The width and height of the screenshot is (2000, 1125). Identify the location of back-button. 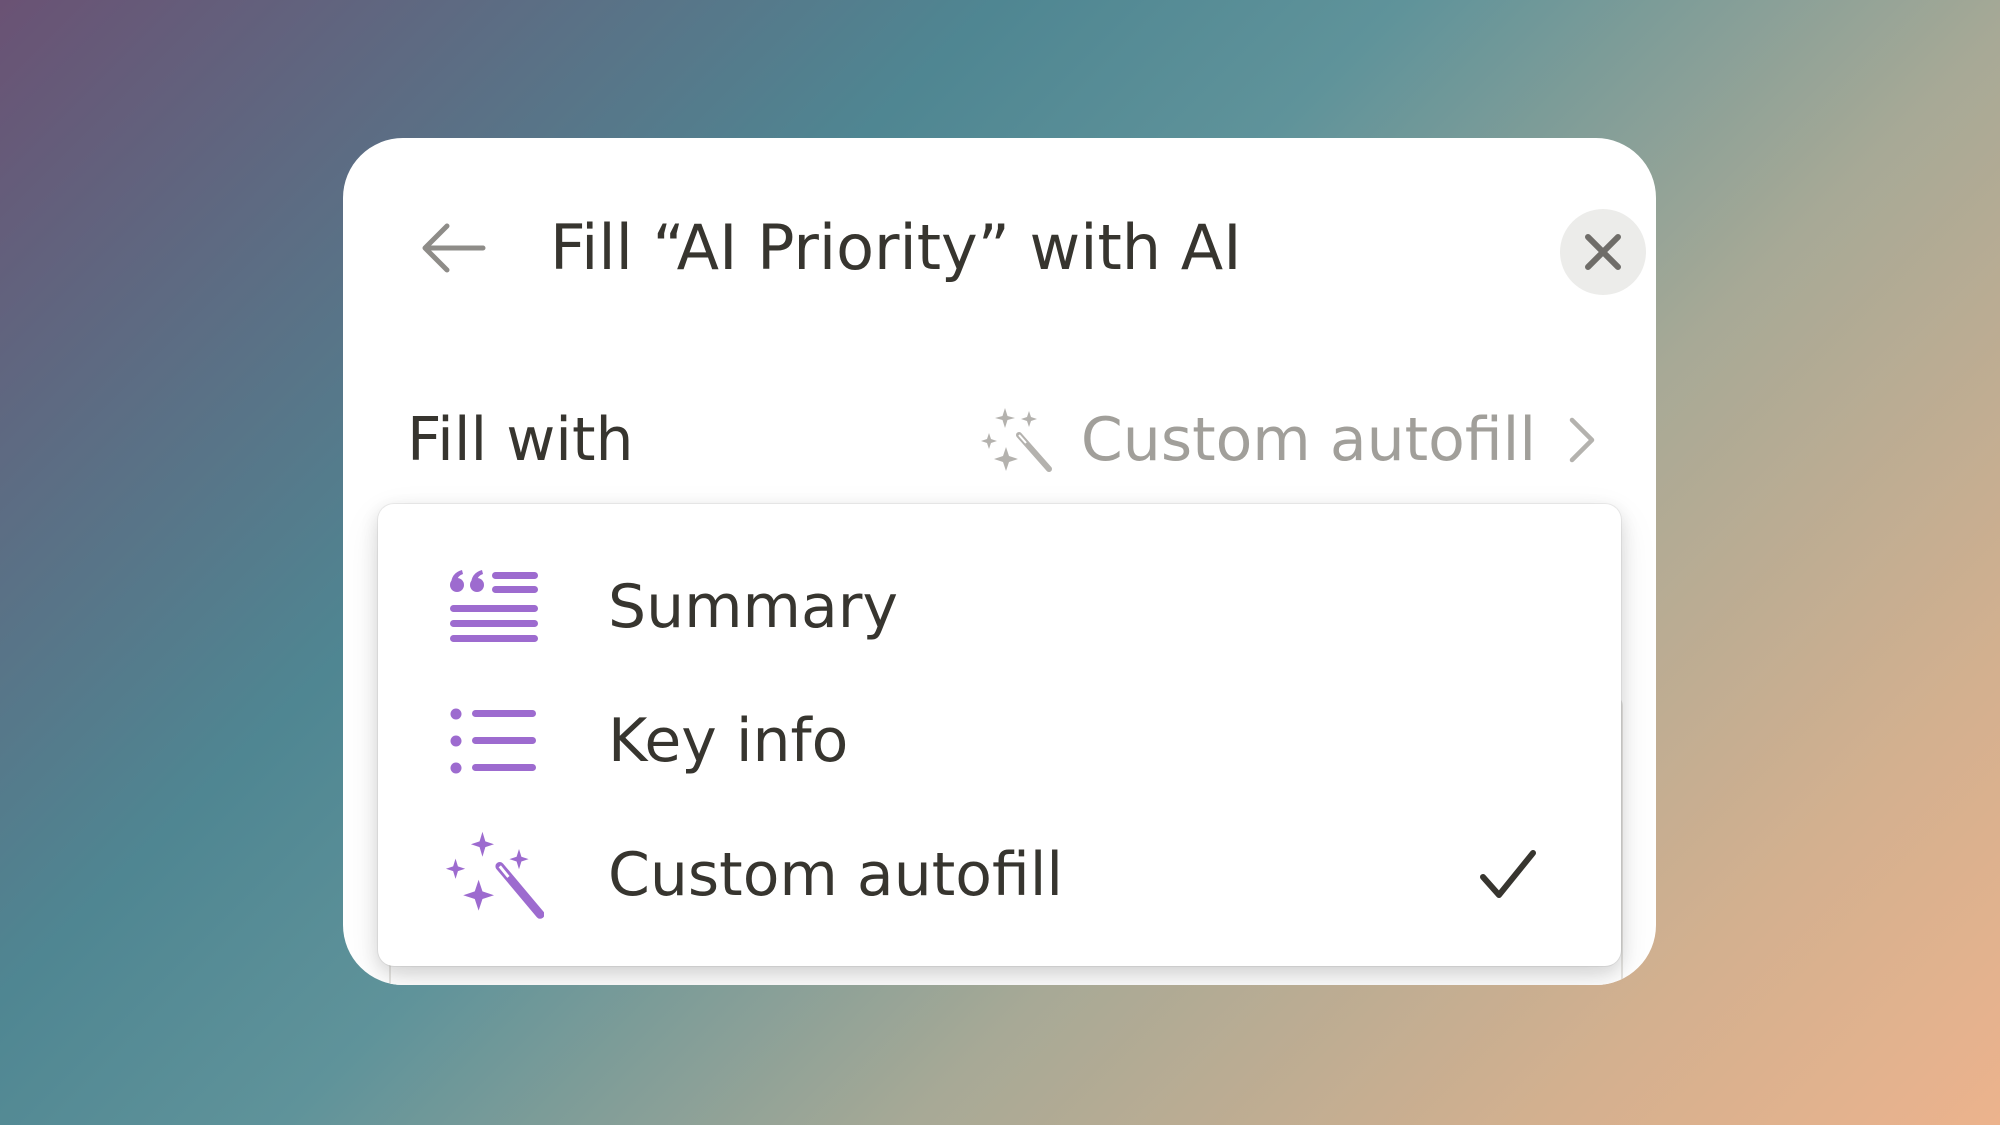
(453, 248).